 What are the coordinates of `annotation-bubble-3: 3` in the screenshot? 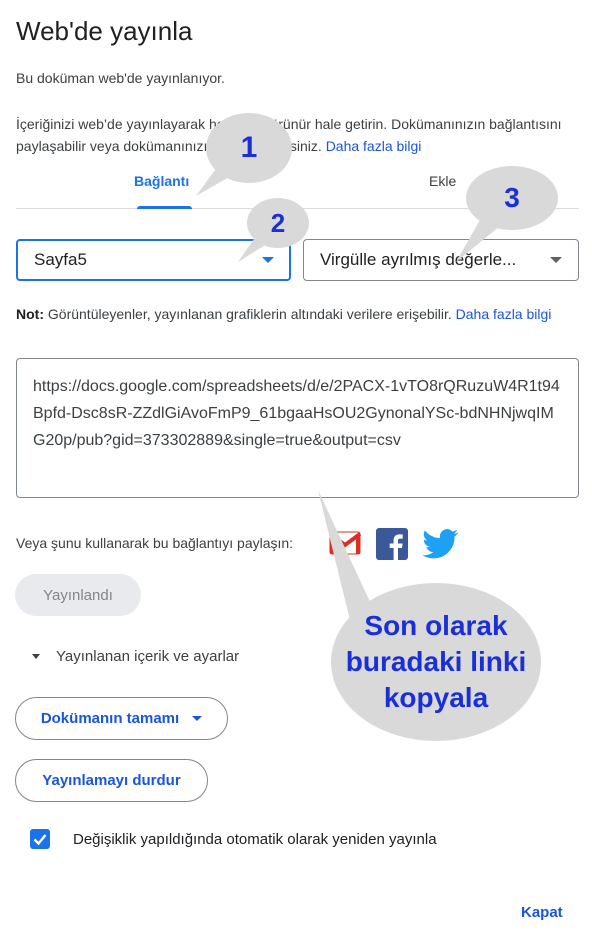 It's located at (512, 198).